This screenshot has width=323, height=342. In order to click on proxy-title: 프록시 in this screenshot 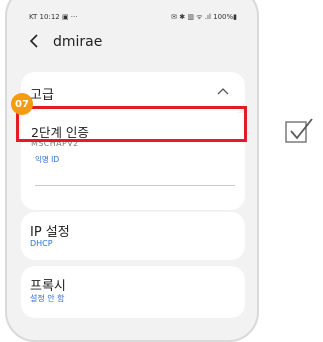, I will do `click(48, 286)`.